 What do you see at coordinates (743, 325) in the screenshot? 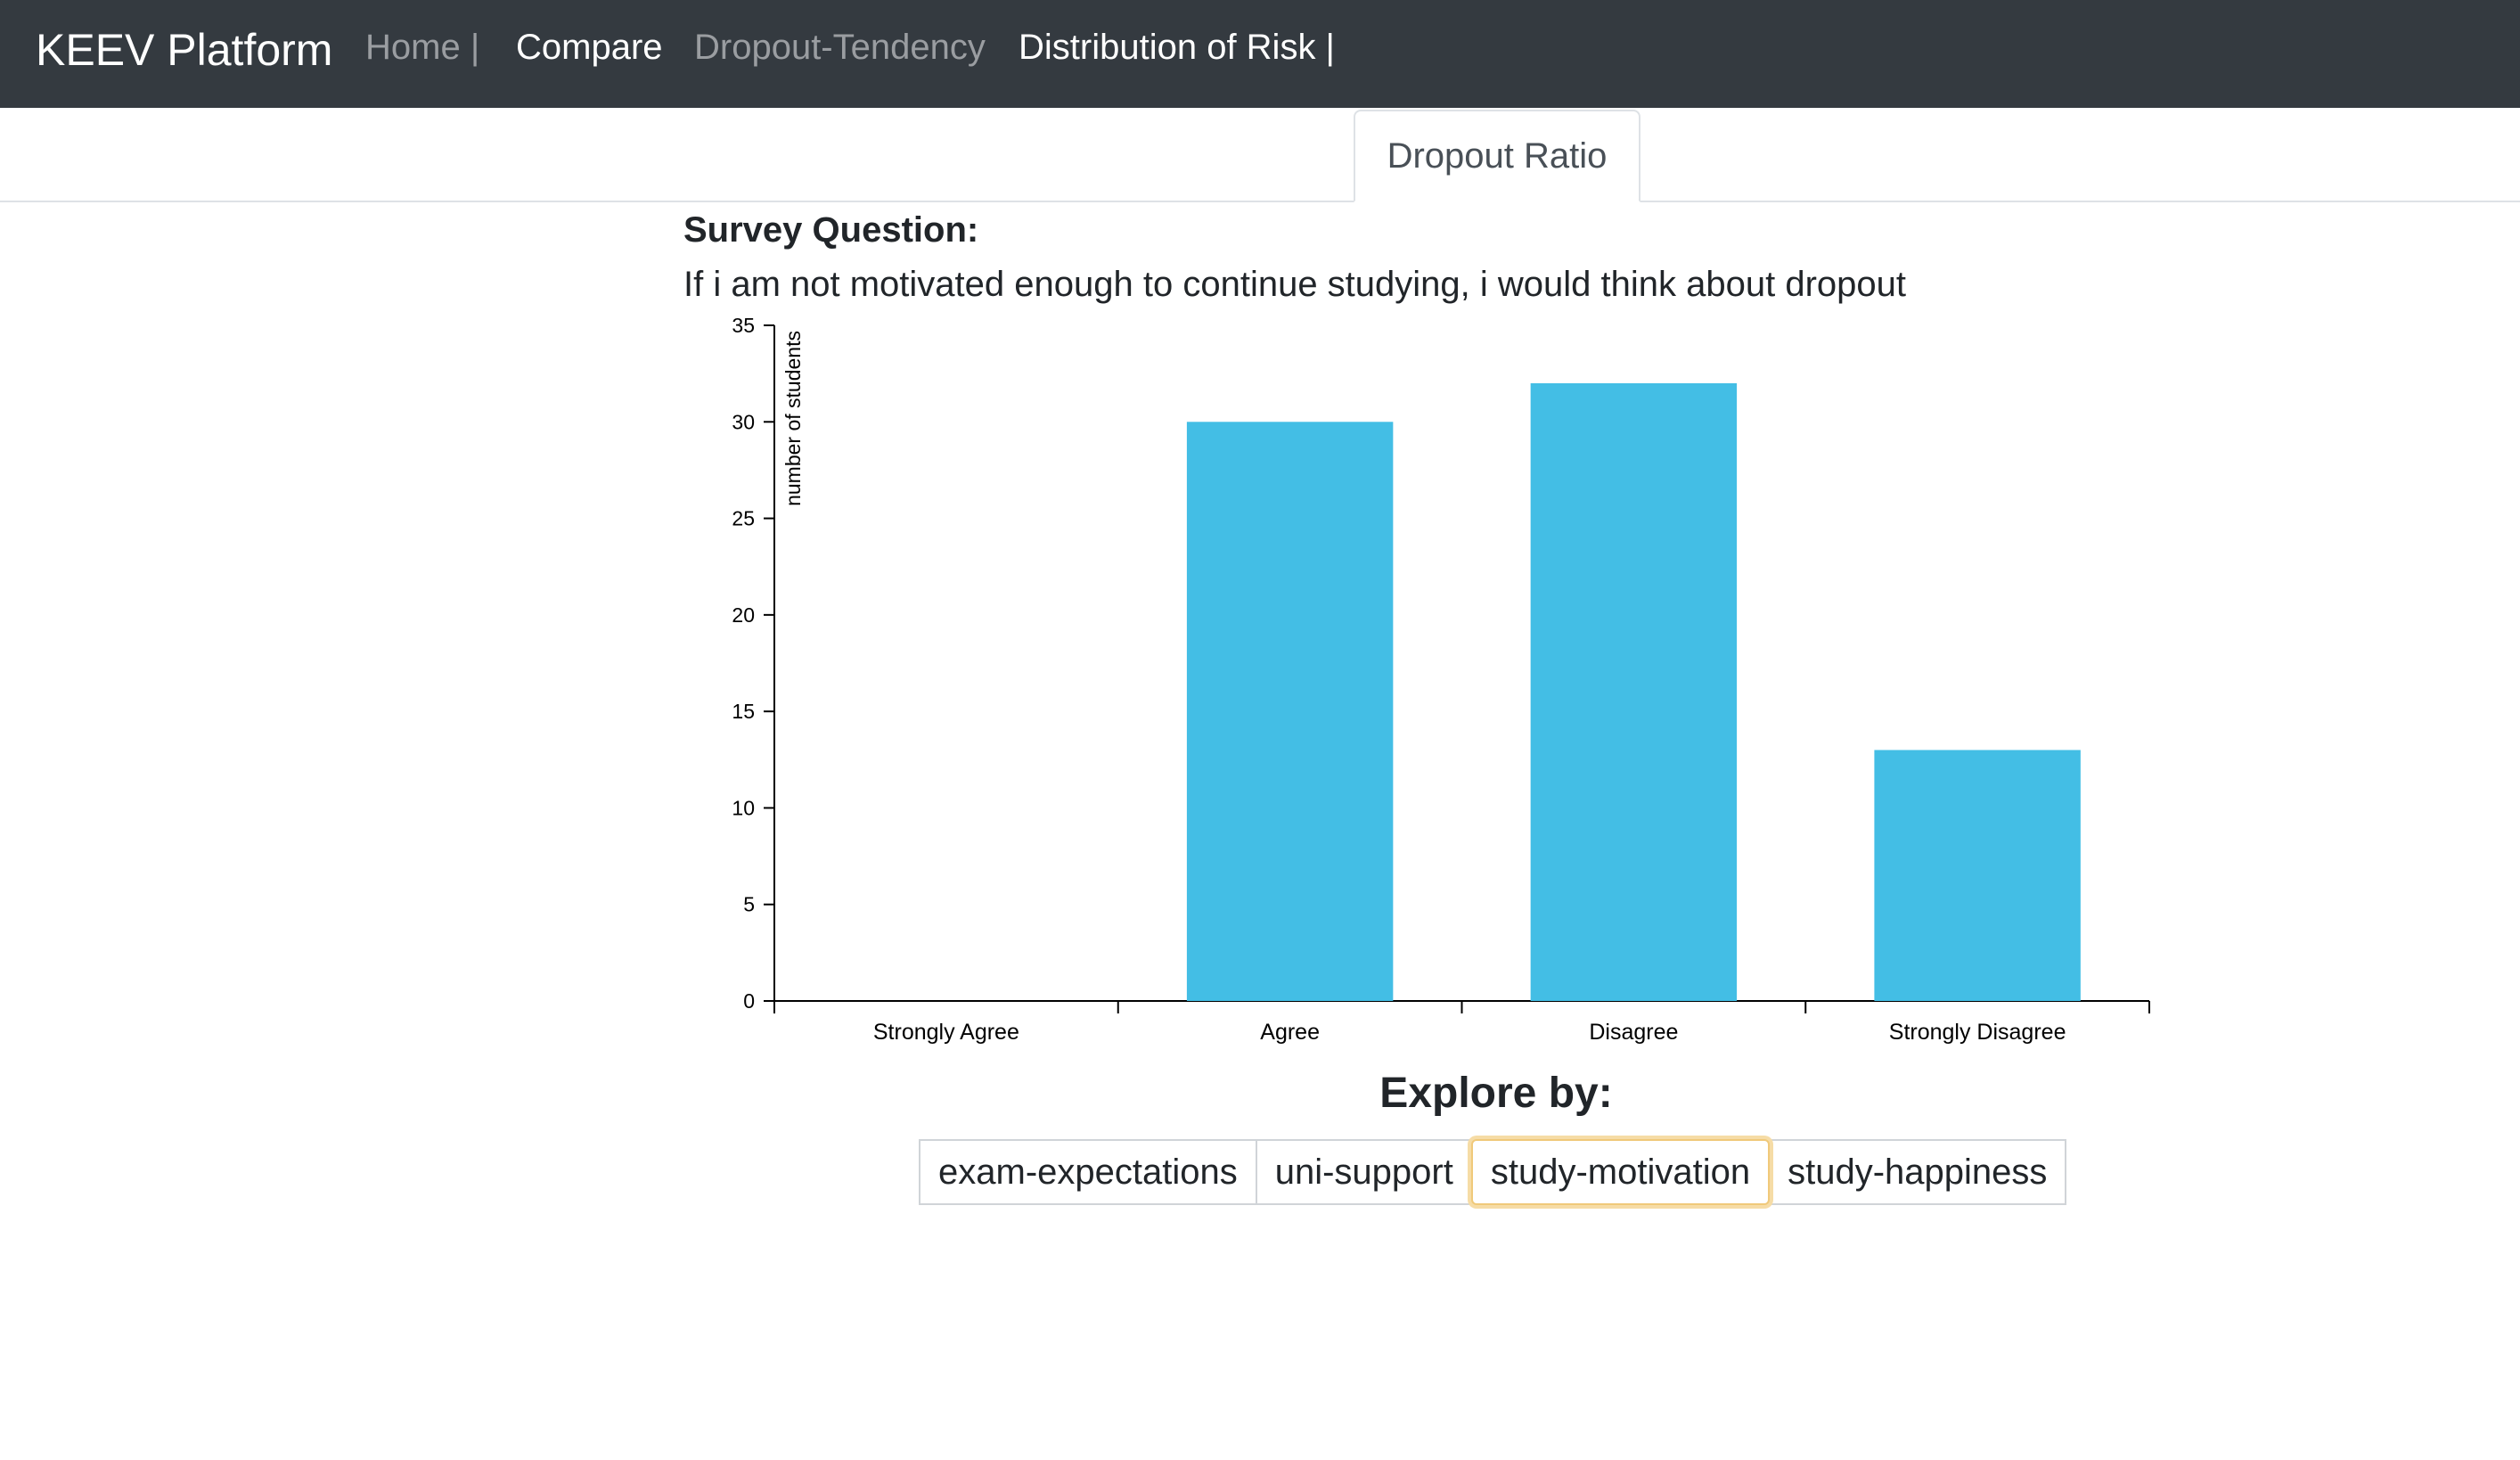
I see `y-tick-label: 35` at bounding box center [743, 325].